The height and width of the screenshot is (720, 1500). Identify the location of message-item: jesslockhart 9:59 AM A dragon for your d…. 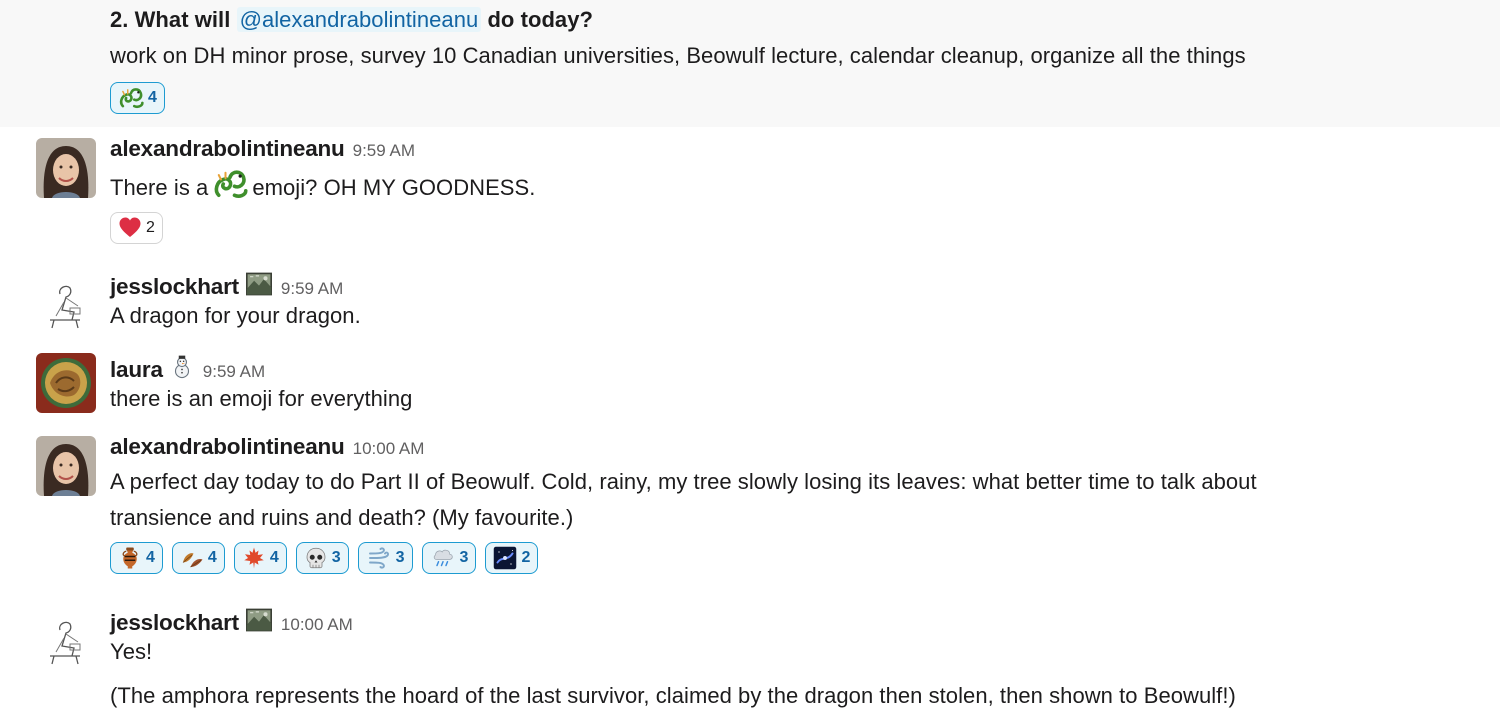
(750, 304).